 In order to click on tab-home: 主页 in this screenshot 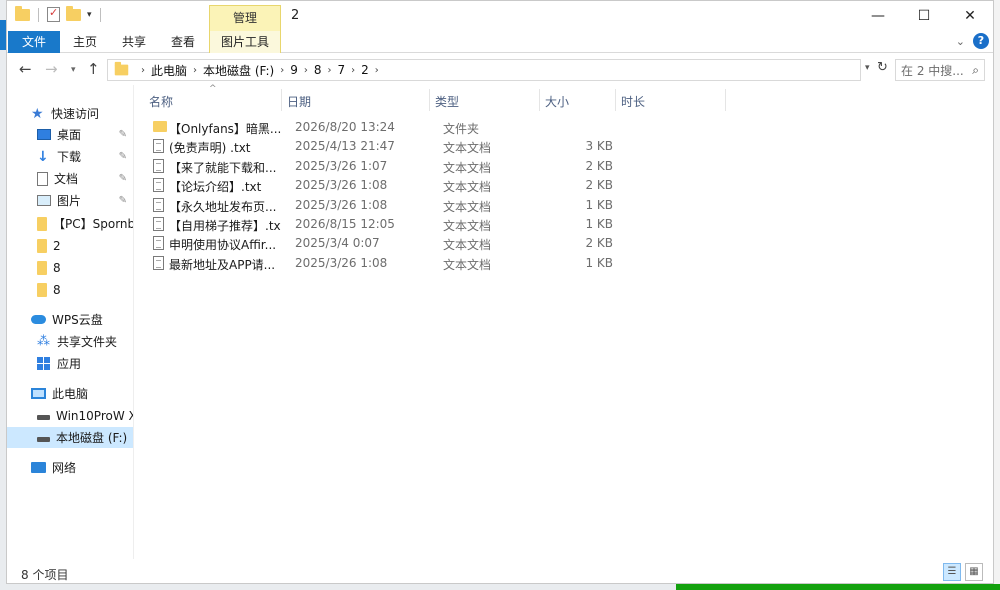, I will do `click(85, 42)`.